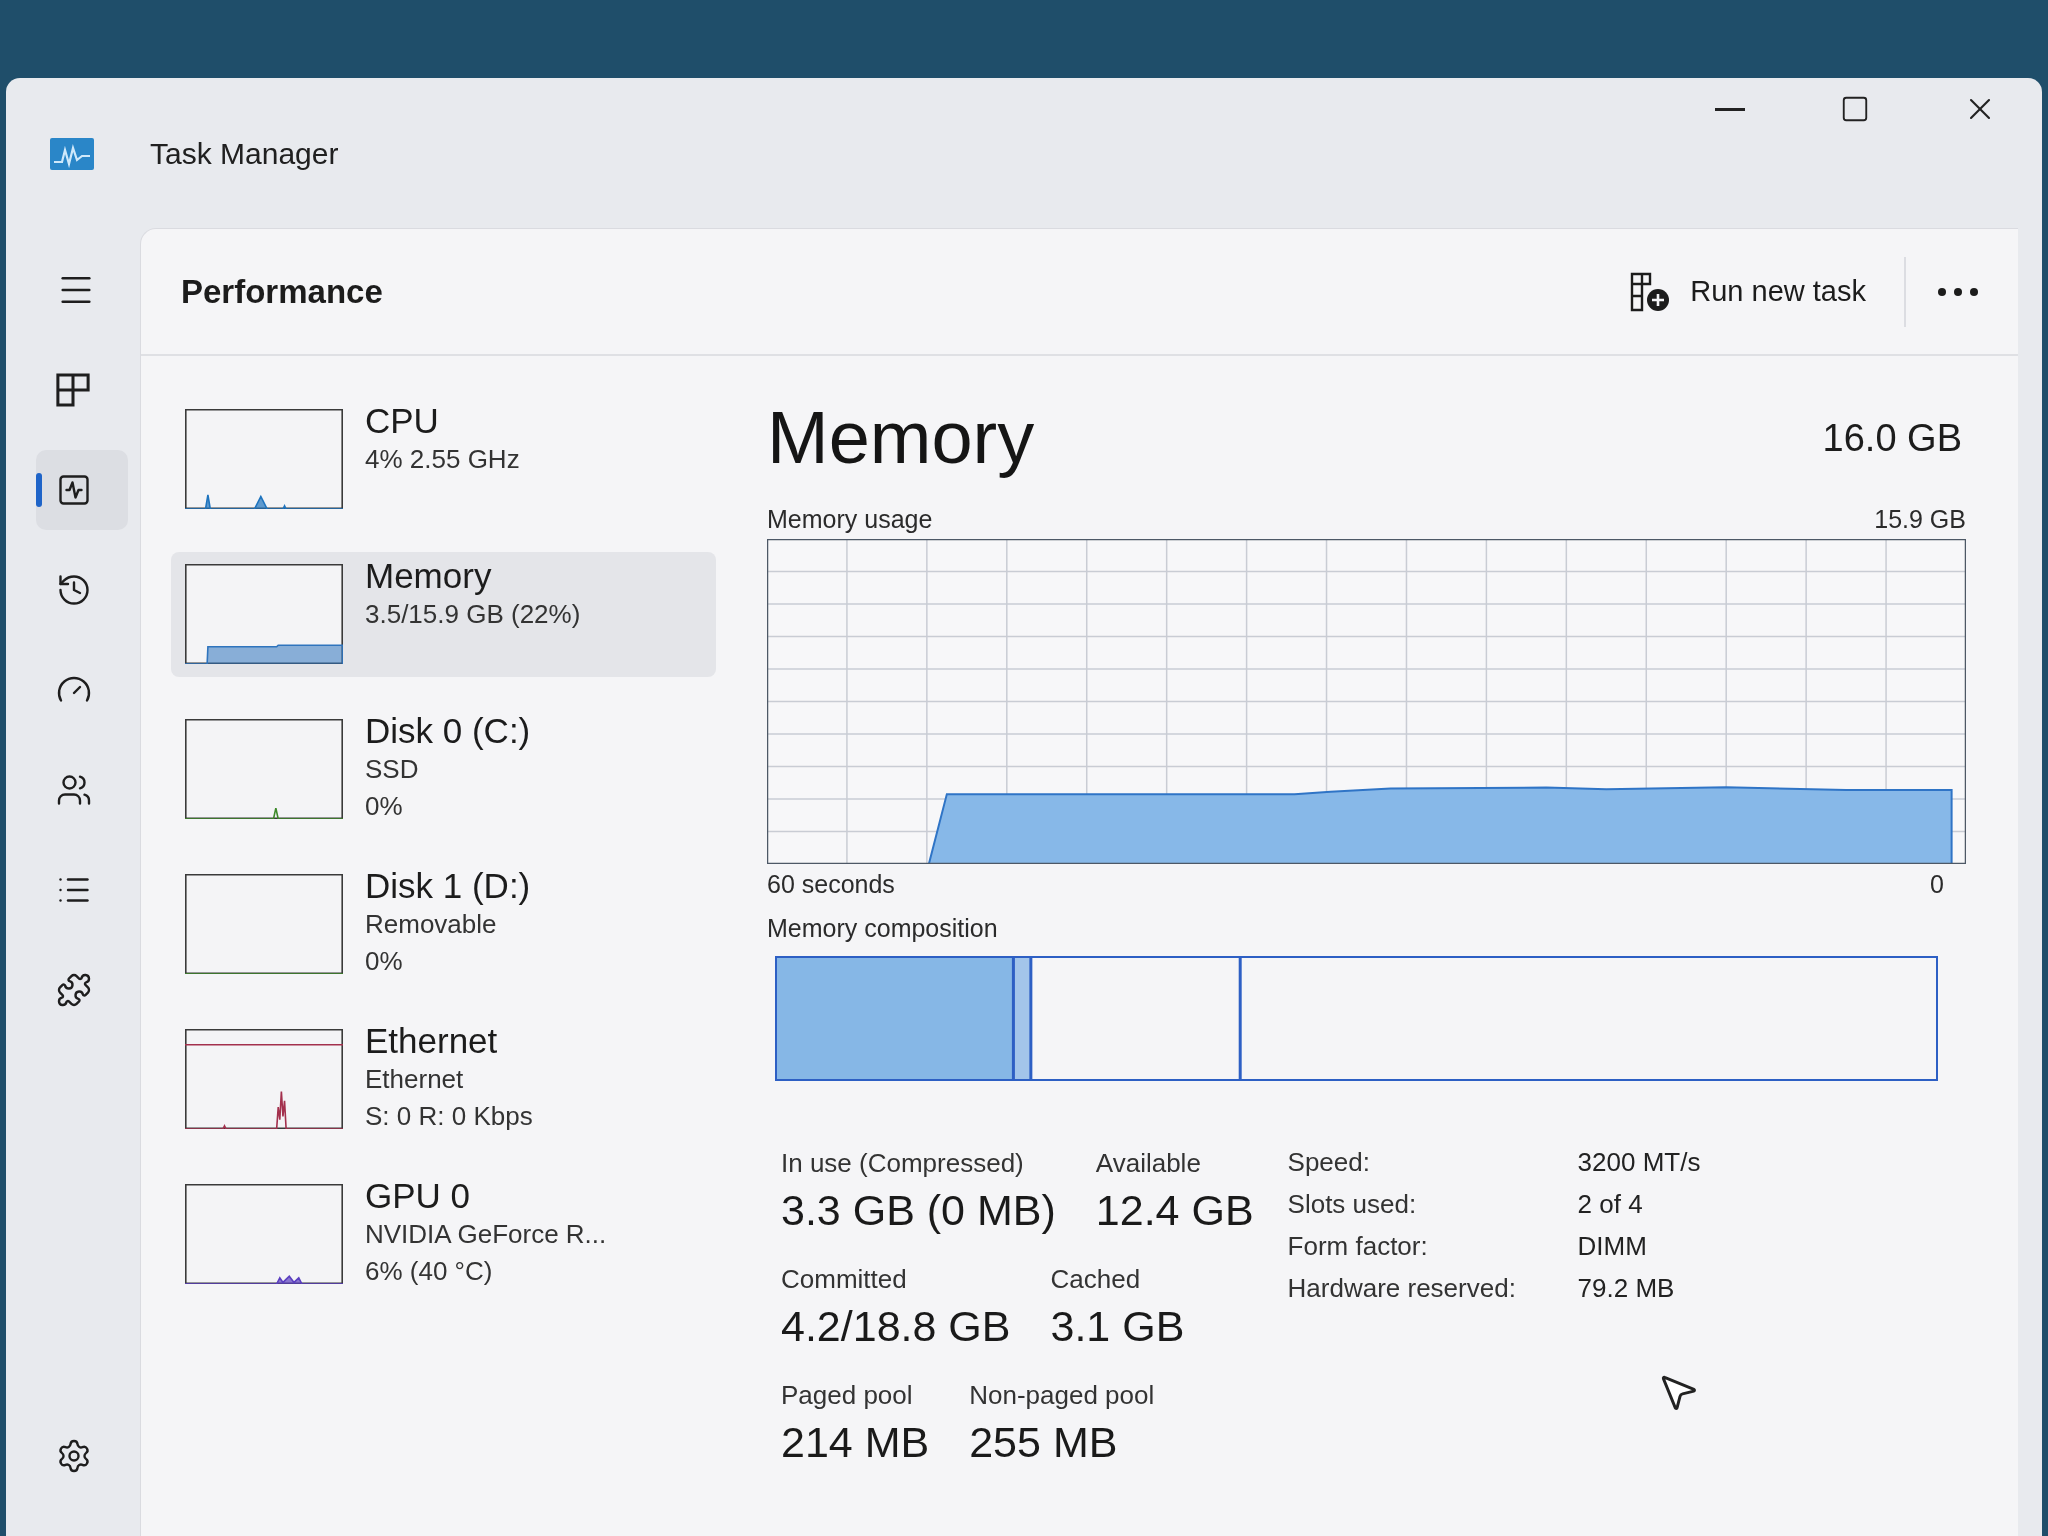 The height and width of the screenshot is (1536, 2048). I want to click on device-detail: 4% 2.55 GHz, so click(442, 459).